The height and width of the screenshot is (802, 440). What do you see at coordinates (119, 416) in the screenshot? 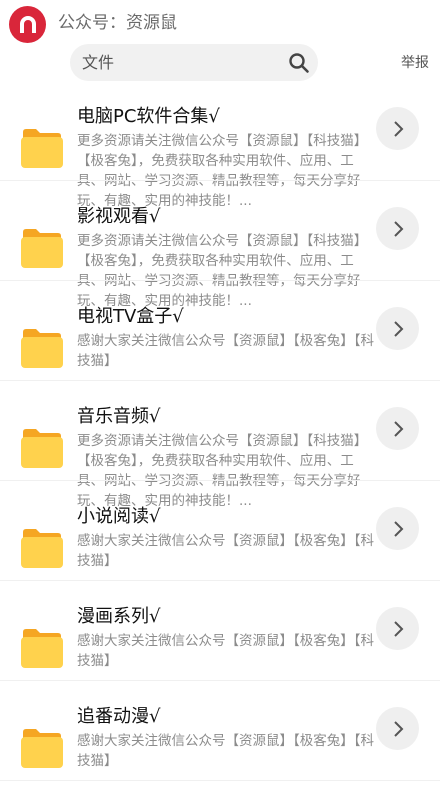
I see `item-title: 音乐音频√` at bounding box center [119, 416].